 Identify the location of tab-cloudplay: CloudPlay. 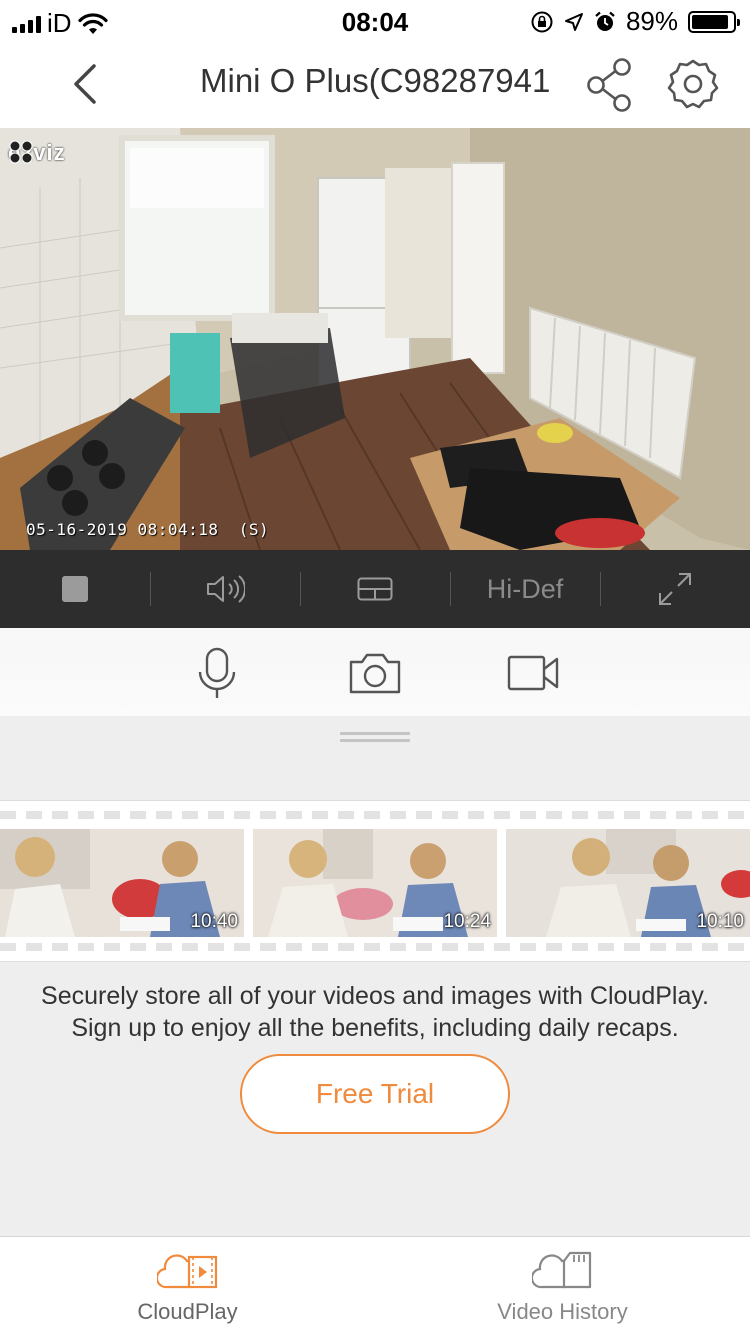
(187, 1285).